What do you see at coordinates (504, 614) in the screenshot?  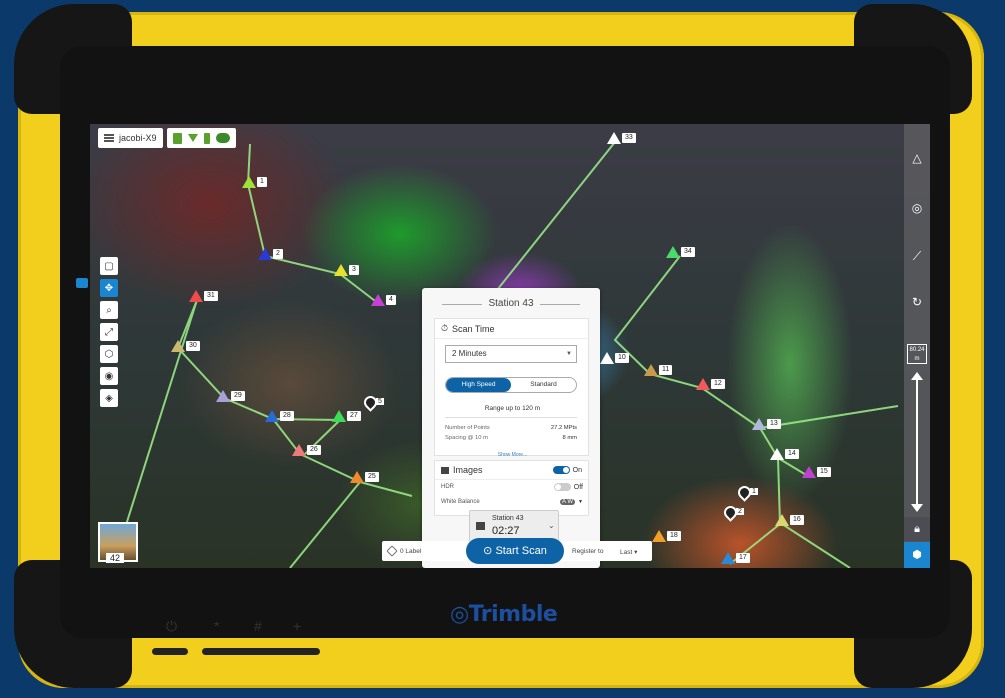 I see `brand-logo: ◎Trimble` at bounding box center [504, 614].